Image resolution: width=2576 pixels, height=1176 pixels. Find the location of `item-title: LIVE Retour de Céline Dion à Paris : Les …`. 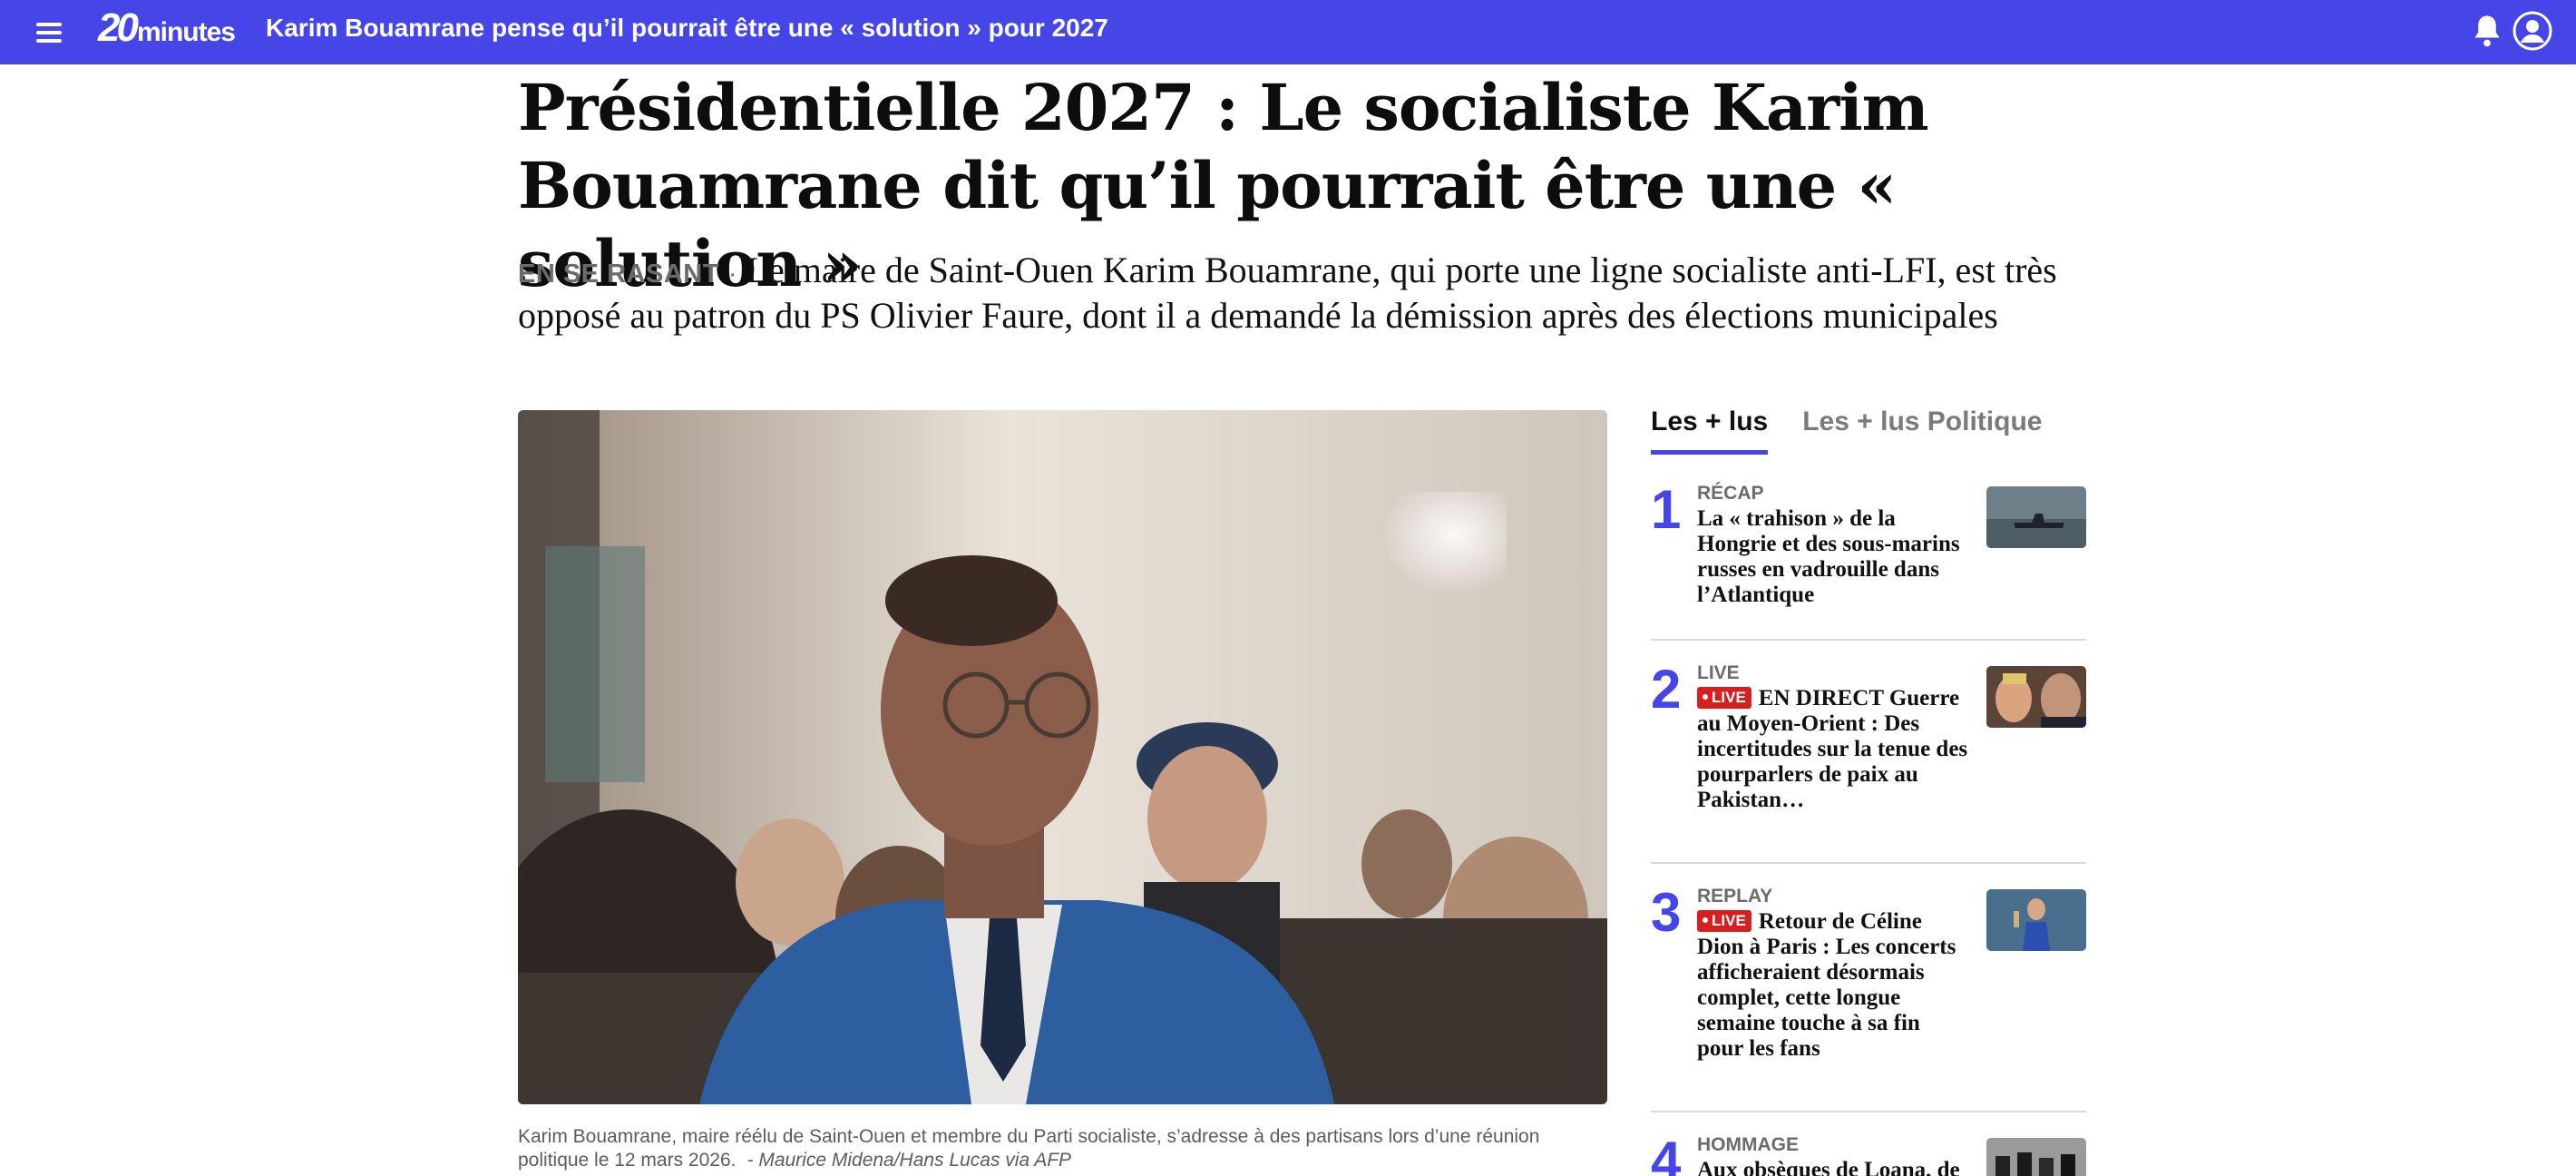

item-title: LIVE Retour de Céline Dion à Paris : Les … is located at coordinates (1833, 985).